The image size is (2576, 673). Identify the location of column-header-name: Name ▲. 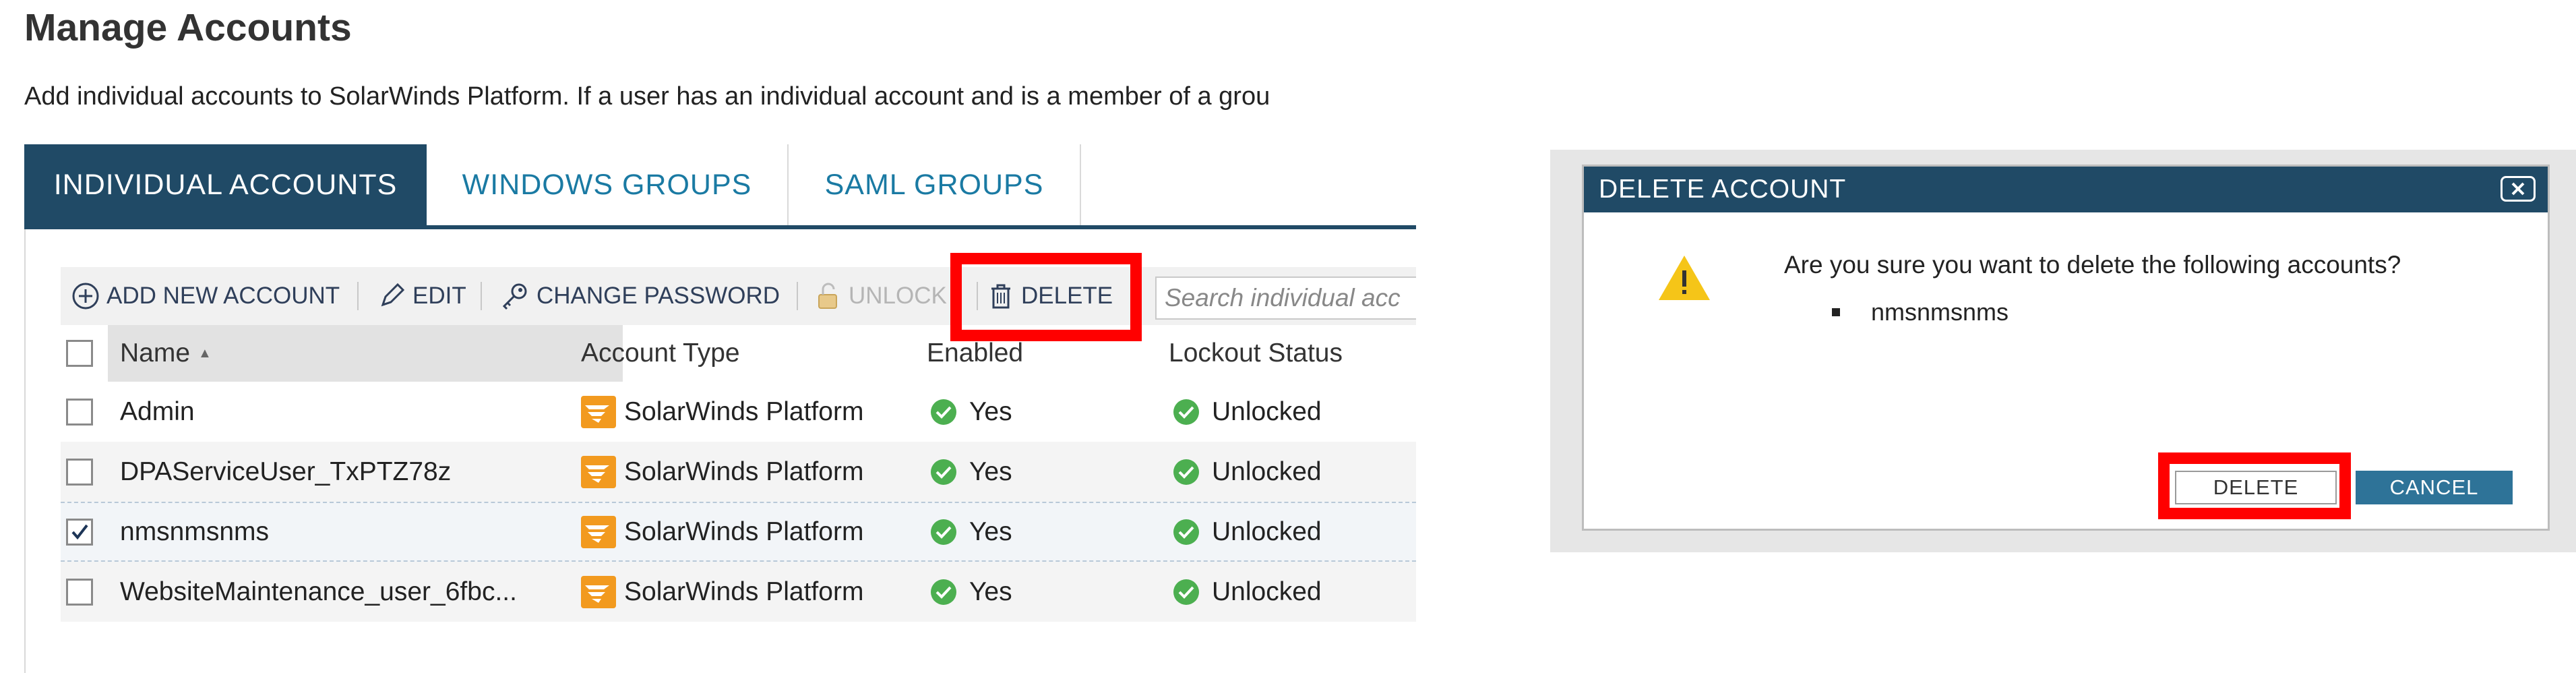
(366, 353).